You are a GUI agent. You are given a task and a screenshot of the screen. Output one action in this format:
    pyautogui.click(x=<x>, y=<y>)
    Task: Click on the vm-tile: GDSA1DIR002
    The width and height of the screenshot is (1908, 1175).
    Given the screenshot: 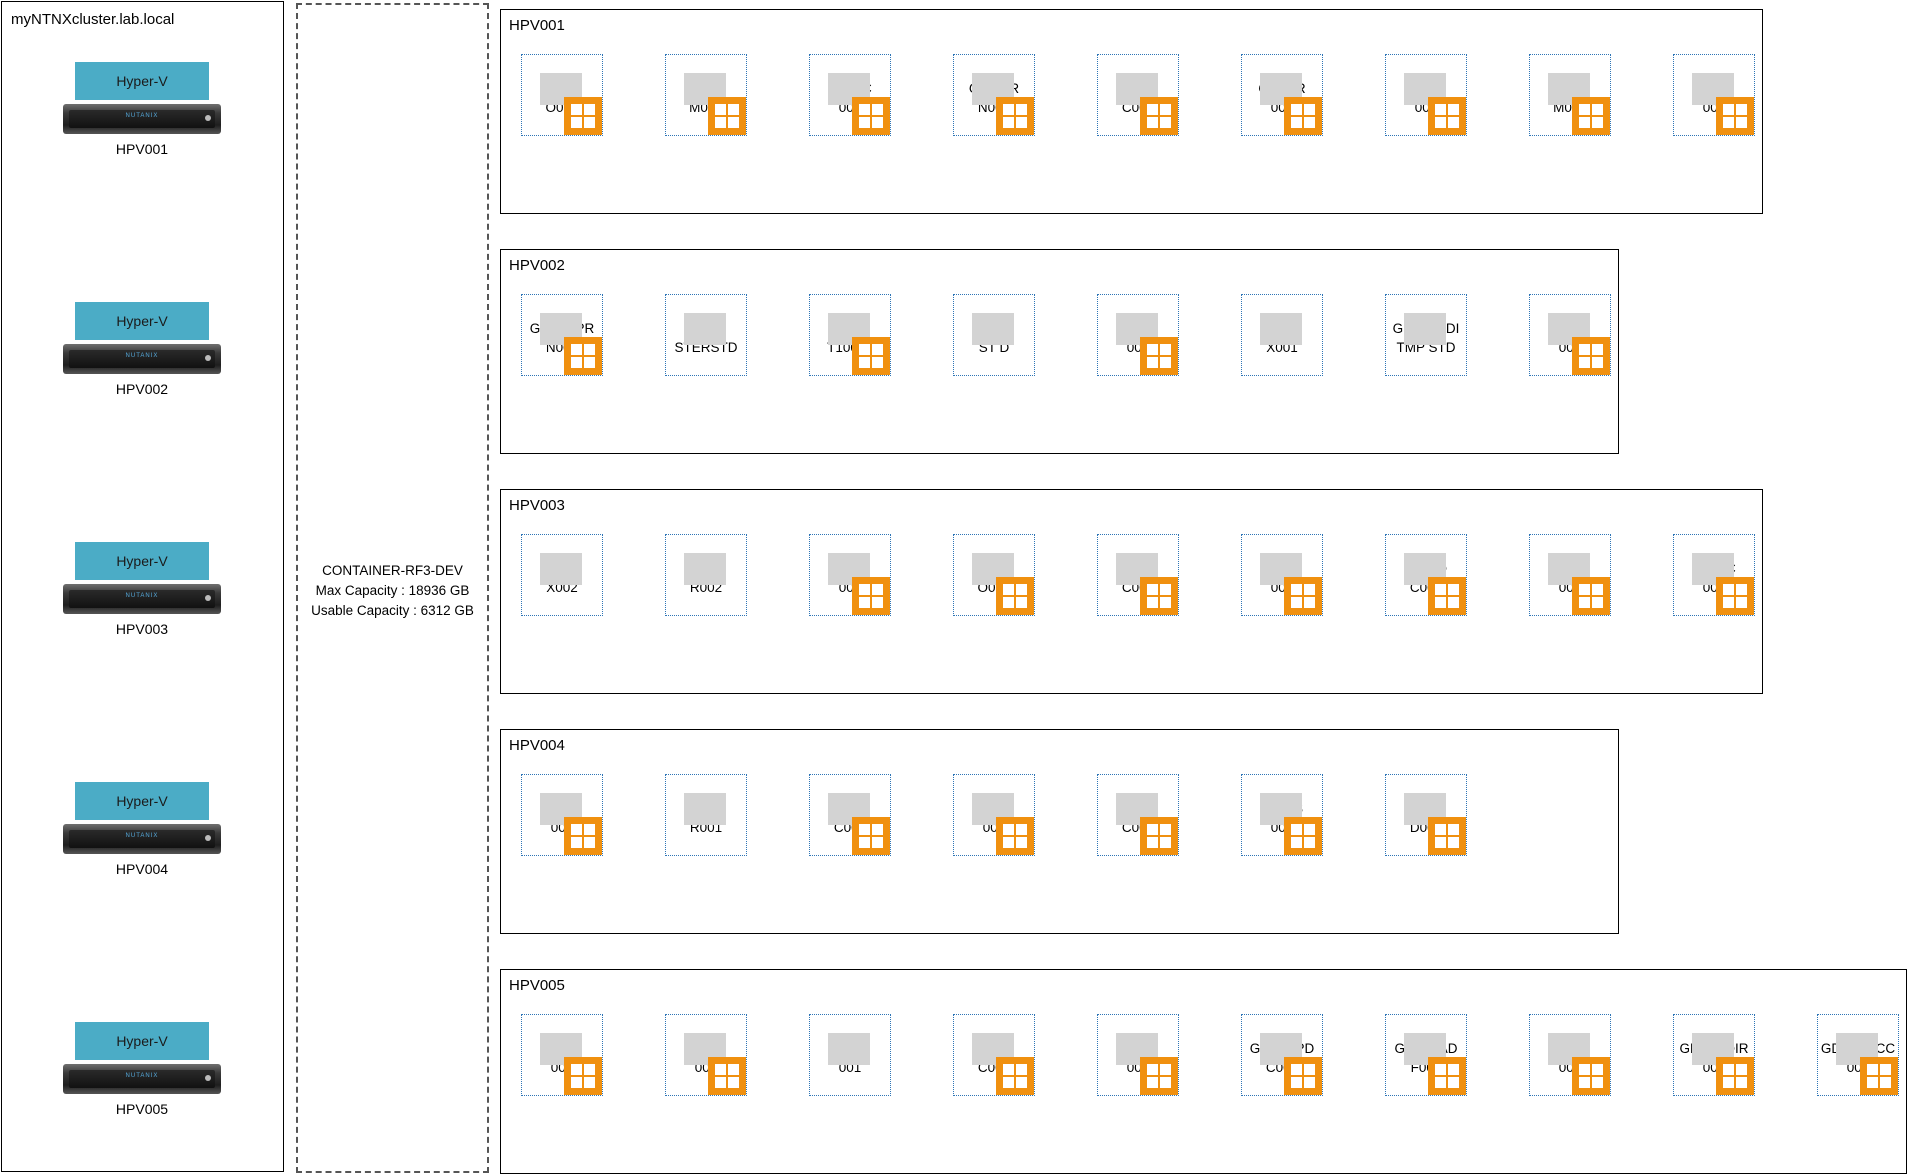 What is the action you would take?
    pyautogui.click(x=1714, y=1055)
    